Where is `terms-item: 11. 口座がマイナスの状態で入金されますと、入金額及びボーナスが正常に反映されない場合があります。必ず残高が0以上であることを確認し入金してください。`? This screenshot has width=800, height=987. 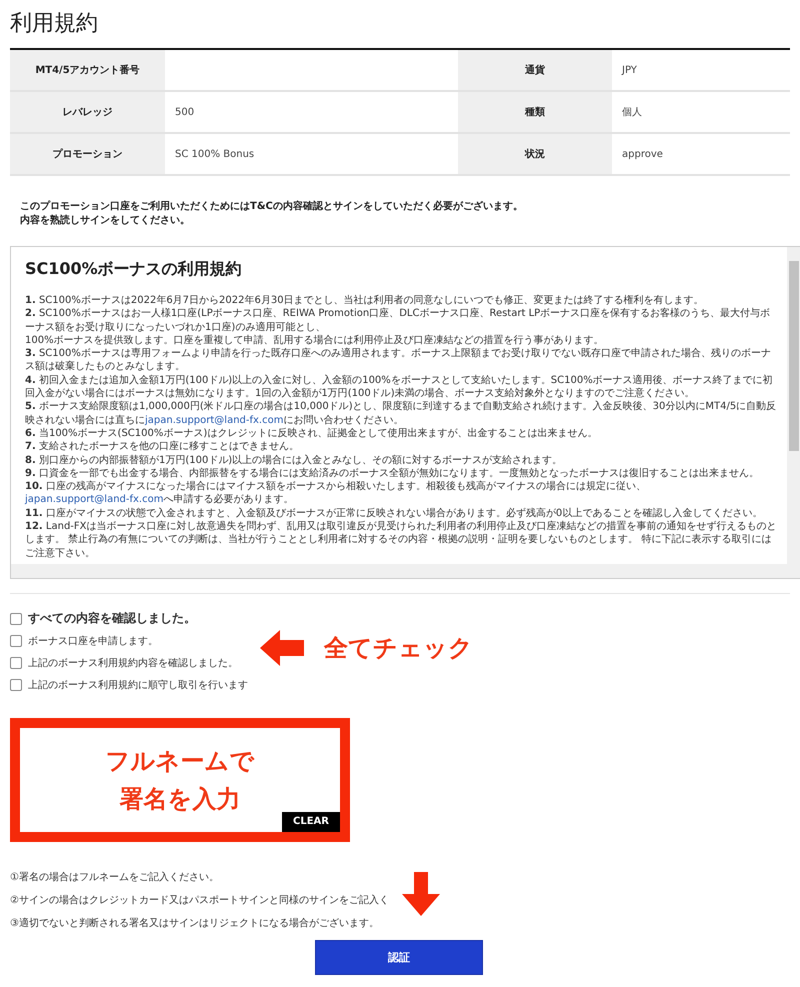 terms-item: 11. 口座がマイナスの状態で入金されますと、入金額及びボーナスが正常に反映されない場合があります。必ず残高が0以上であることを確認し入金してください。 is located at coordinates (394, 513).